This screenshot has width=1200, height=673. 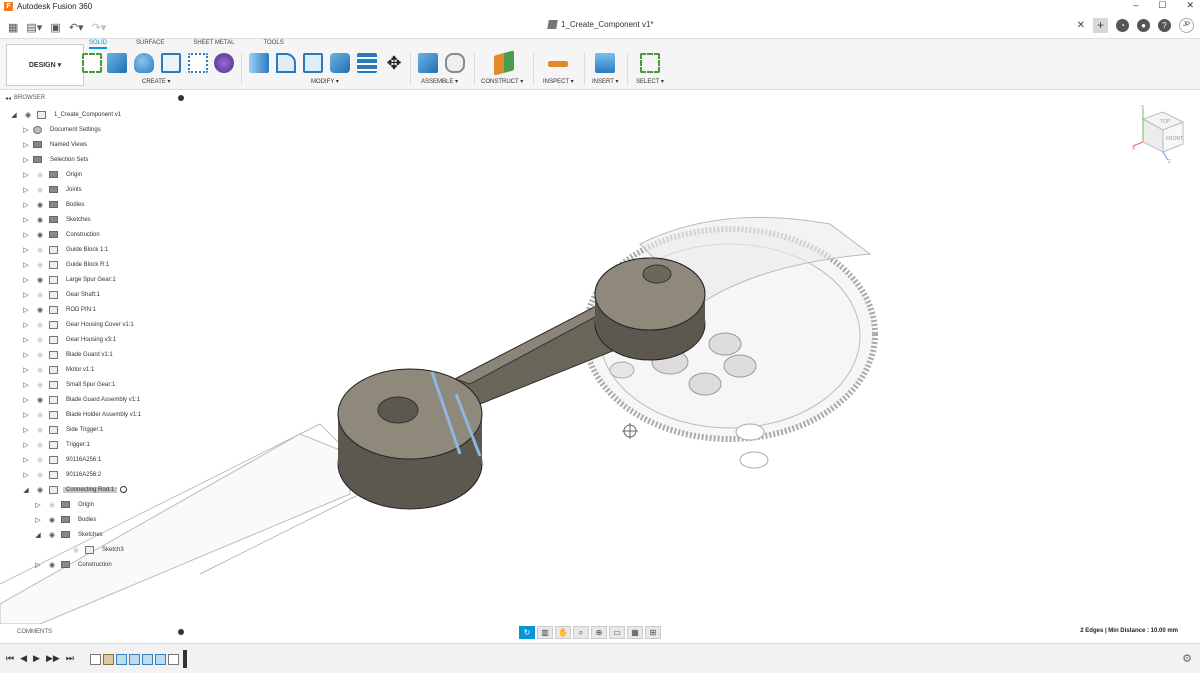 What do you see at coordinates (455, 63) in the screenshot?
I see `joint-icon` at bounding box center [455, 63].